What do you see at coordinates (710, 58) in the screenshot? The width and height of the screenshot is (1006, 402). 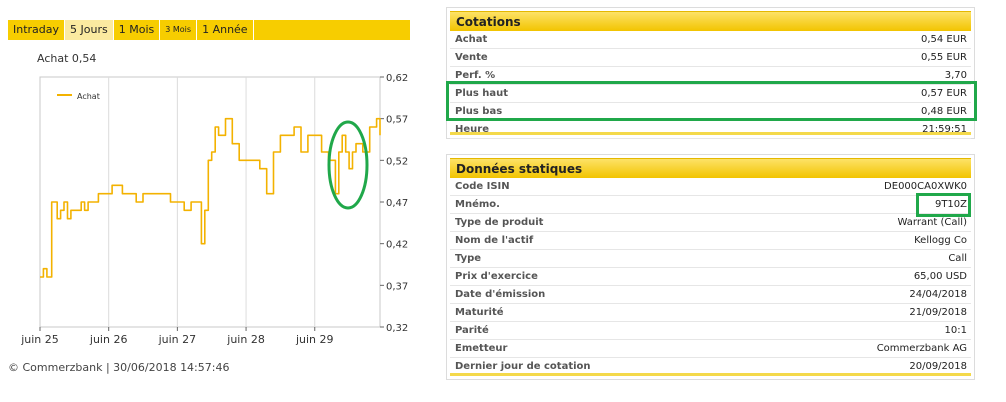 I see `cotations-row: Vente 0,55 EUR` at bounding box center [710, 58].